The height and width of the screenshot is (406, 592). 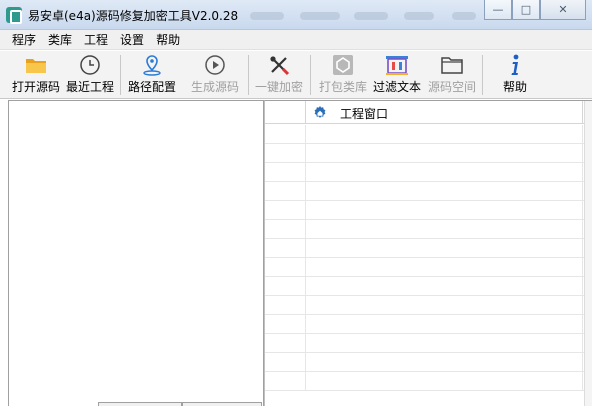 What do you see at coordinates (320, 113) in the screenshot?
I see `gear-home-icon` at bounding box center [320, 113].